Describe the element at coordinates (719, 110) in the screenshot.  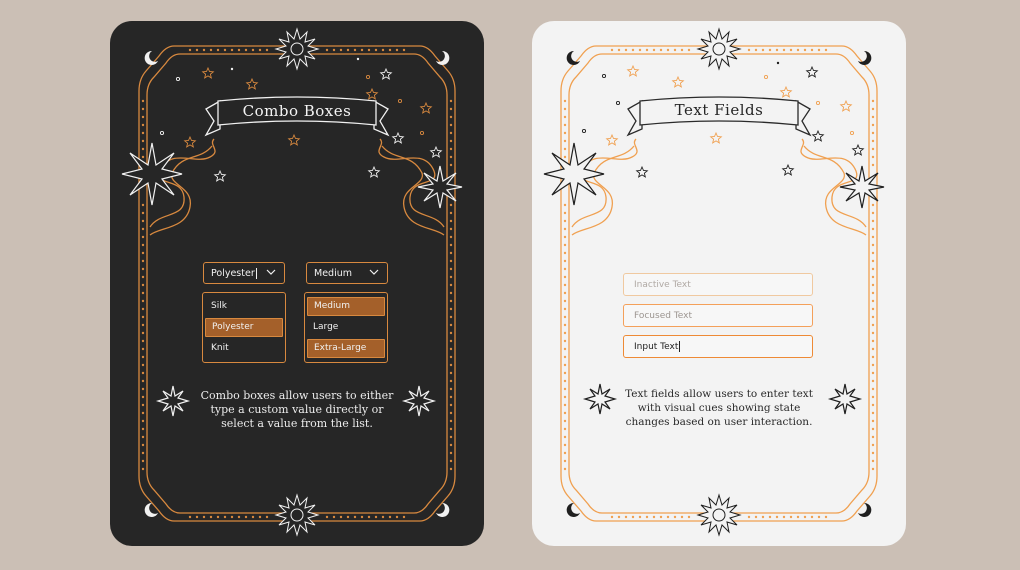
I see `card-title: Text Fields` at that location.